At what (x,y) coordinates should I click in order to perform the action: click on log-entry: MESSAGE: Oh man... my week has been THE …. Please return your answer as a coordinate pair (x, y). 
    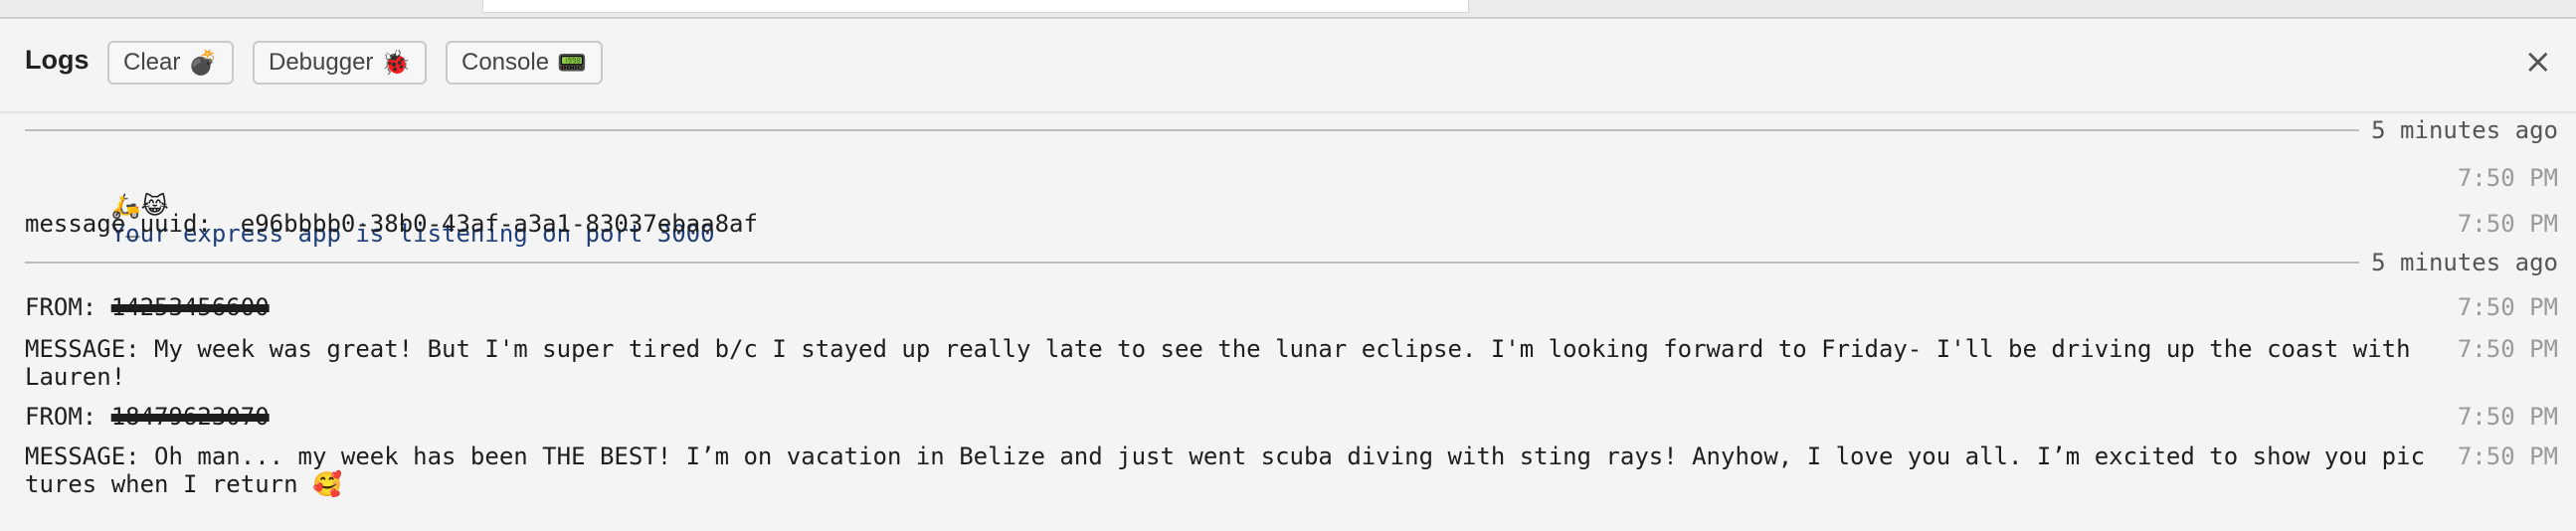
    Looking at the image, I should click on (1291, 470).